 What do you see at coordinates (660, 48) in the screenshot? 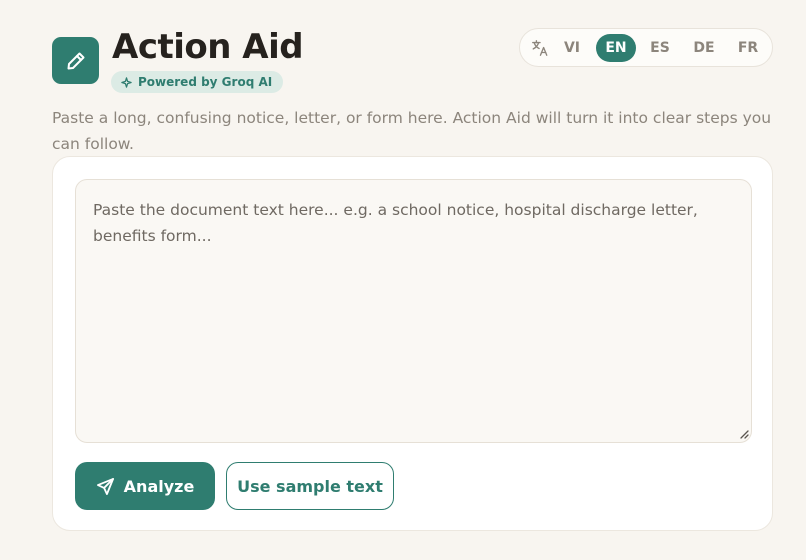
I see `lang-option-es: ES` at bounding box center [660, 48].